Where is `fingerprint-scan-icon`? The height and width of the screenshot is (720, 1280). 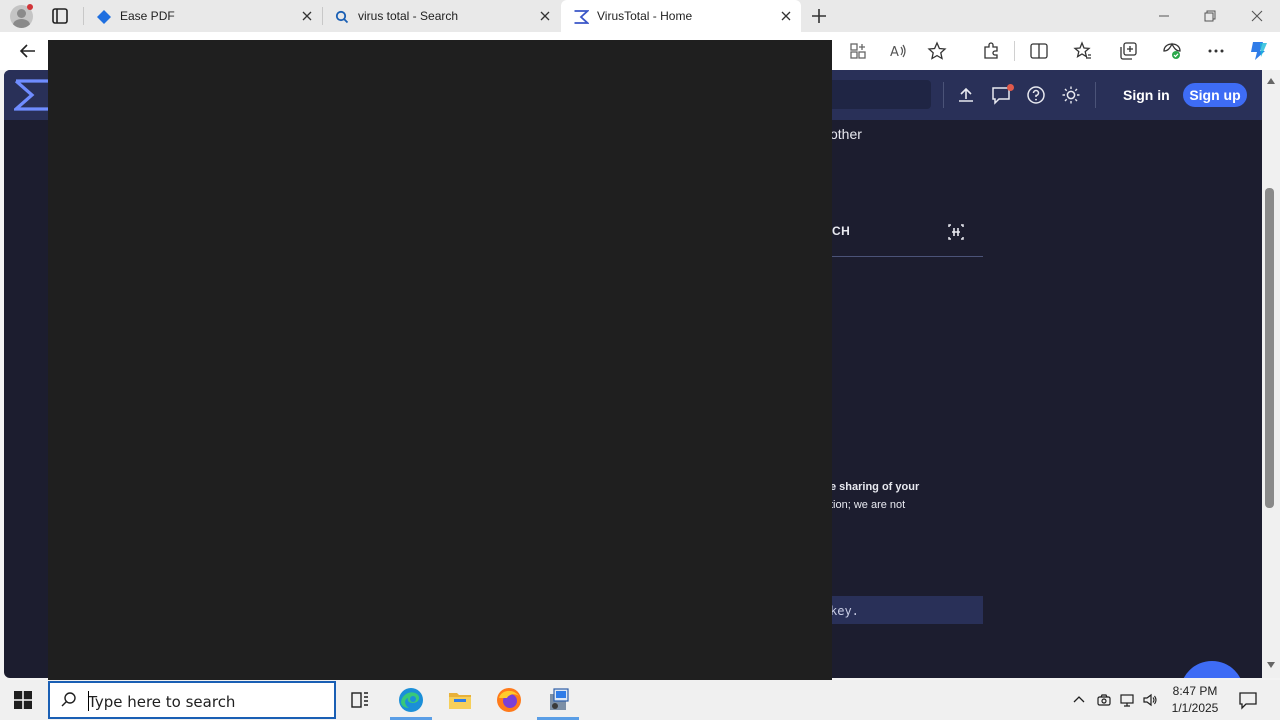 fingerprint-scan-icon is located at coordinates (956, 232).